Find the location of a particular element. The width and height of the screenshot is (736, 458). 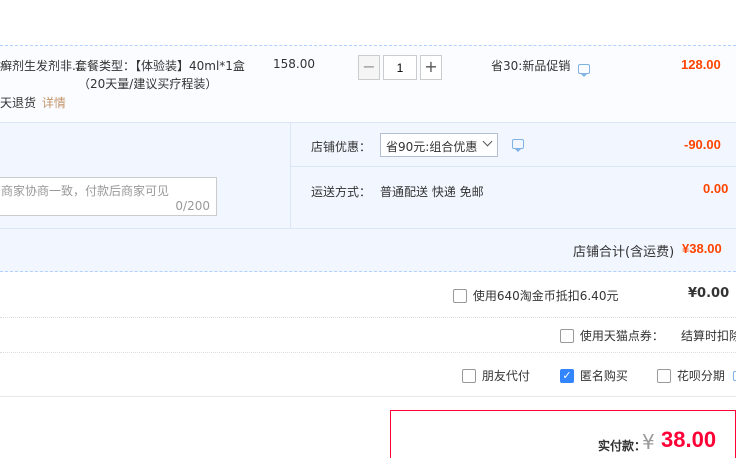

shipping-value: 普通配送 快递 免邮 is located at coordinates (432, 192).